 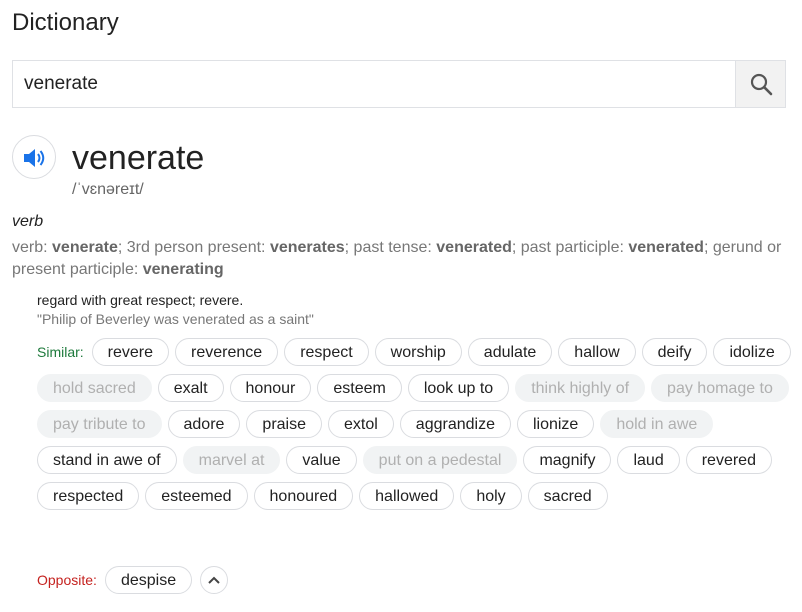 What do you see at coordinates (193, 247) in the screenshot?
I see `forms-label: ; 3rd person present:` at bounding box center [193, 247].